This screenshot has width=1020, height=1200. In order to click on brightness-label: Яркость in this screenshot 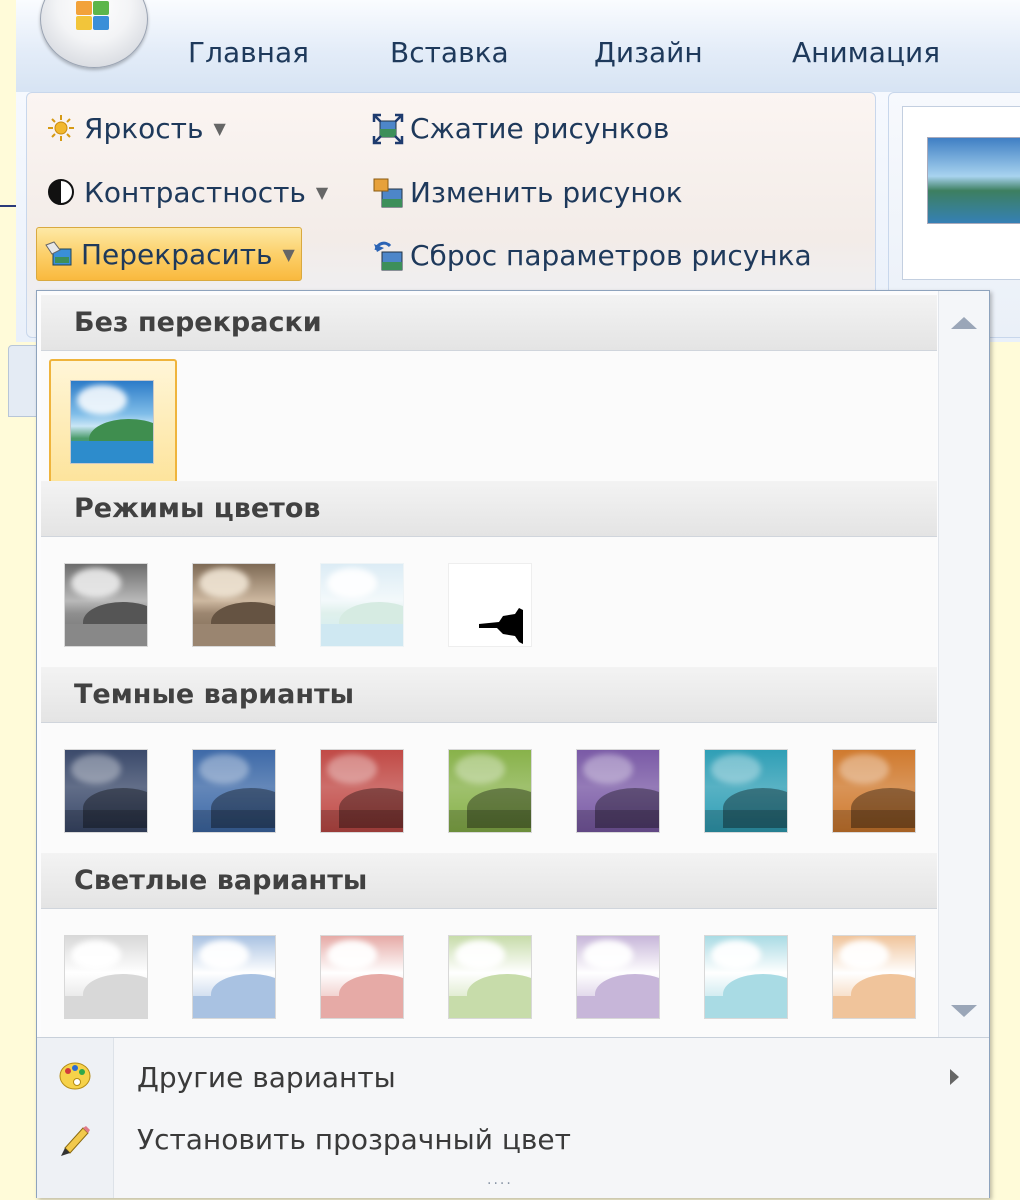, I will do `click(144, 128)`.